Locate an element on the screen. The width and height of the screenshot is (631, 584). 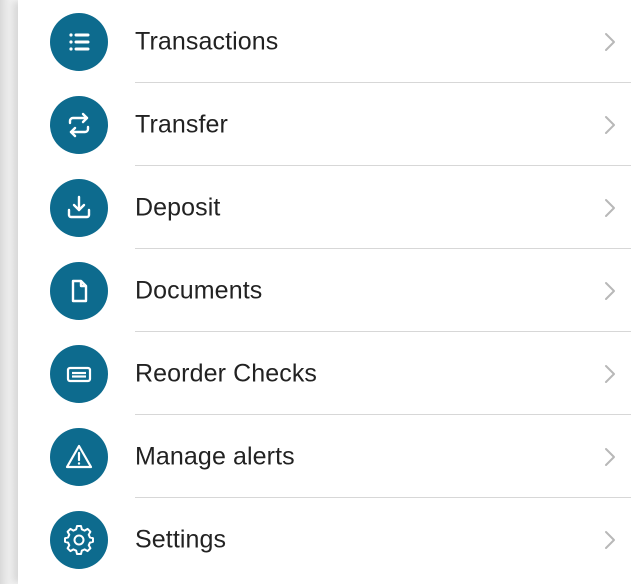
transfer-arrows-icon is located at coordinates (79, 124).